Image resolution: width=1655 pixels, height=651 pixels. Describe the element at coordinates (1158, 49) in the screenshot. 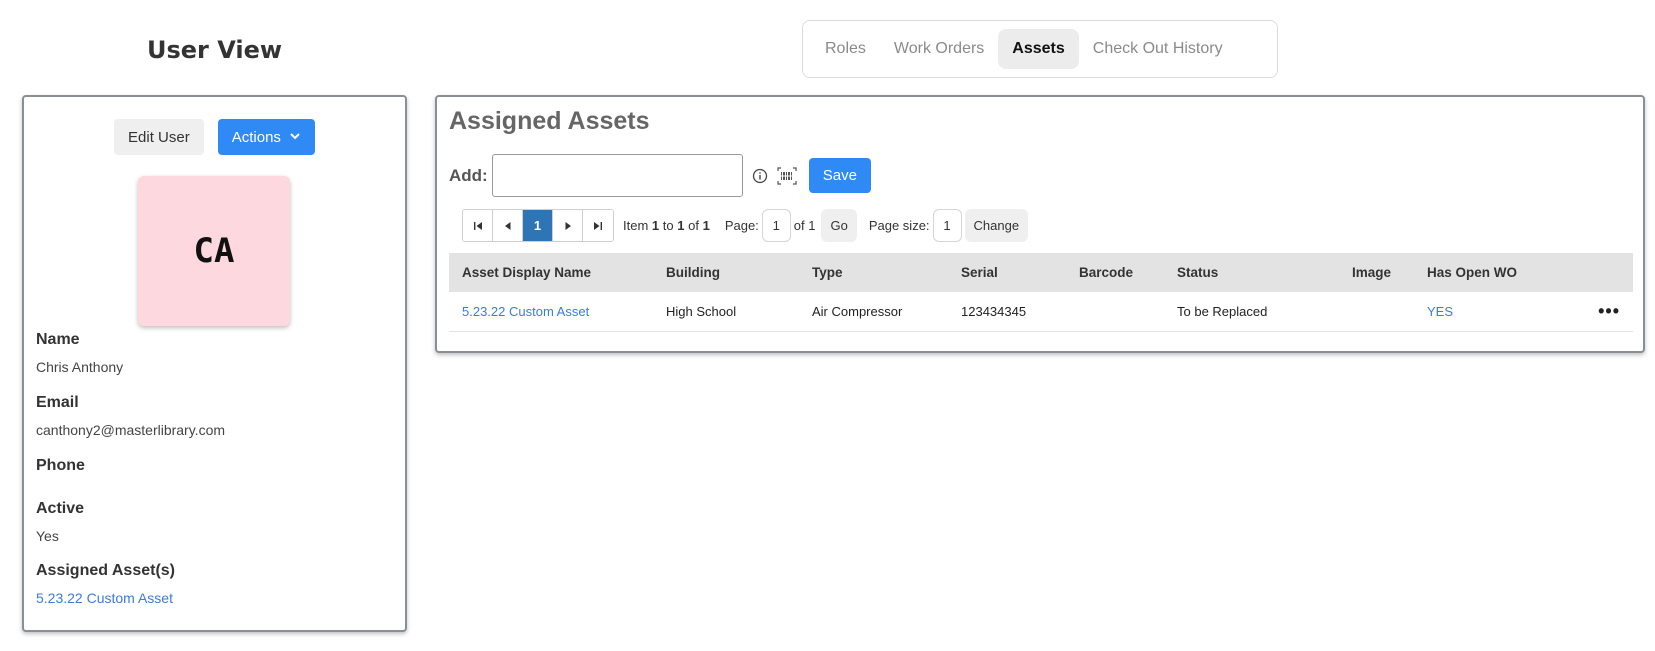

I see `tab-check-out-history: Check Out History` at that location.